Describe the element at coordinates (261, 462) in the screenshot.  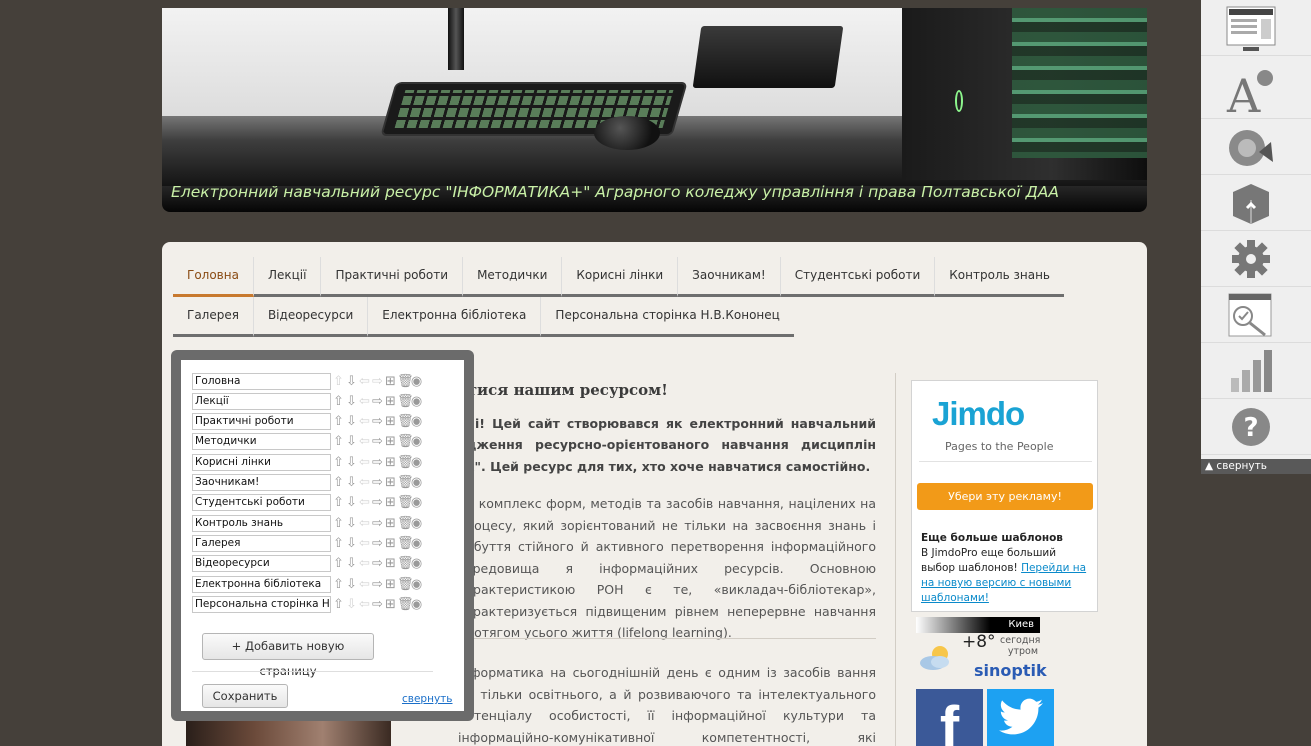
I see `page-name-input: Корисні лінки` at that location.